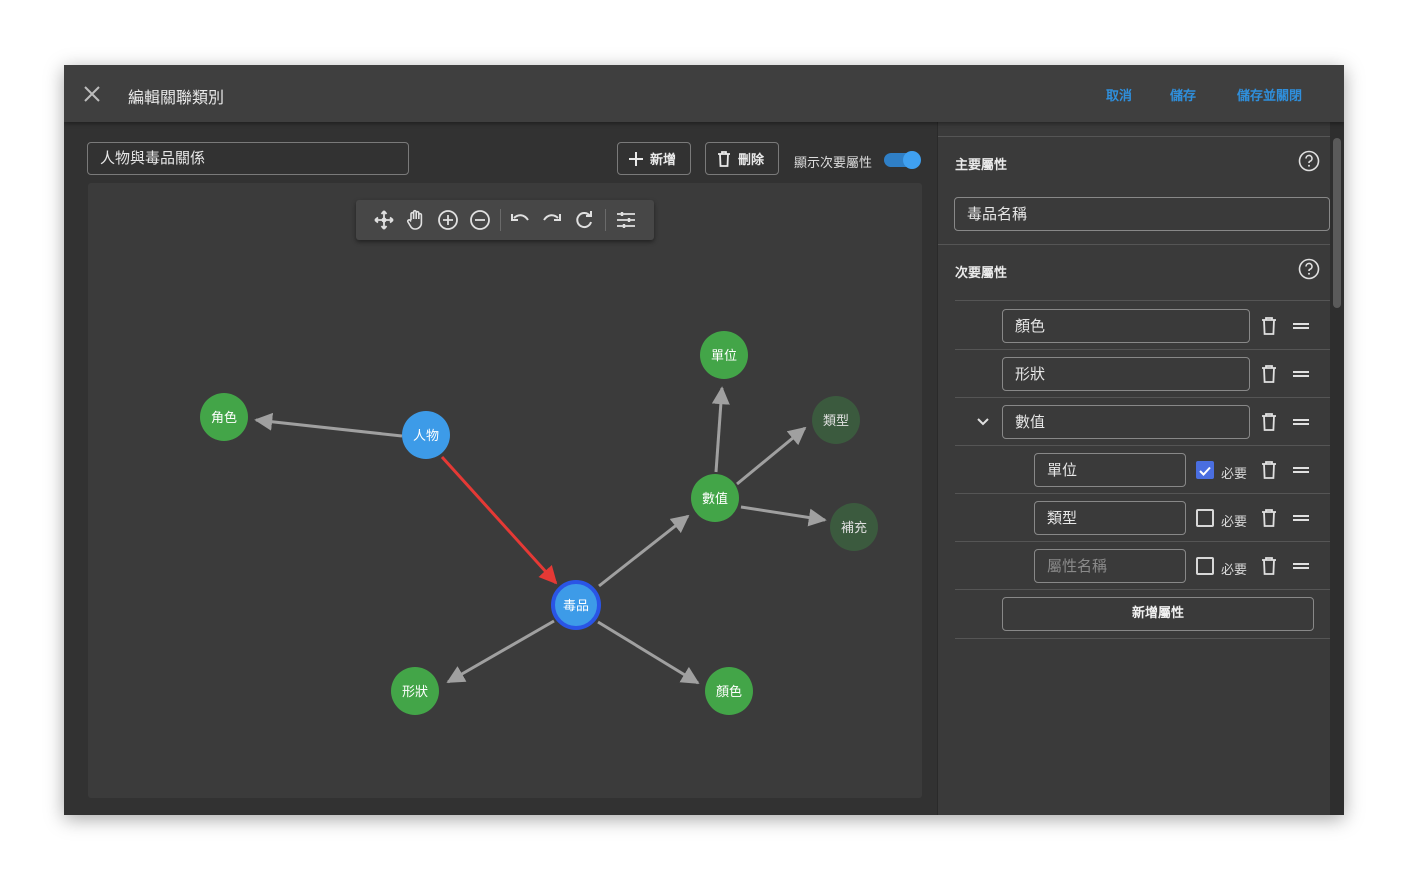 The image size is (1408, 880). What do you see at coordinates (1337, 223) in the screenshot?
I see `scrollbar-thumb` at bounding box center [1337, 223].